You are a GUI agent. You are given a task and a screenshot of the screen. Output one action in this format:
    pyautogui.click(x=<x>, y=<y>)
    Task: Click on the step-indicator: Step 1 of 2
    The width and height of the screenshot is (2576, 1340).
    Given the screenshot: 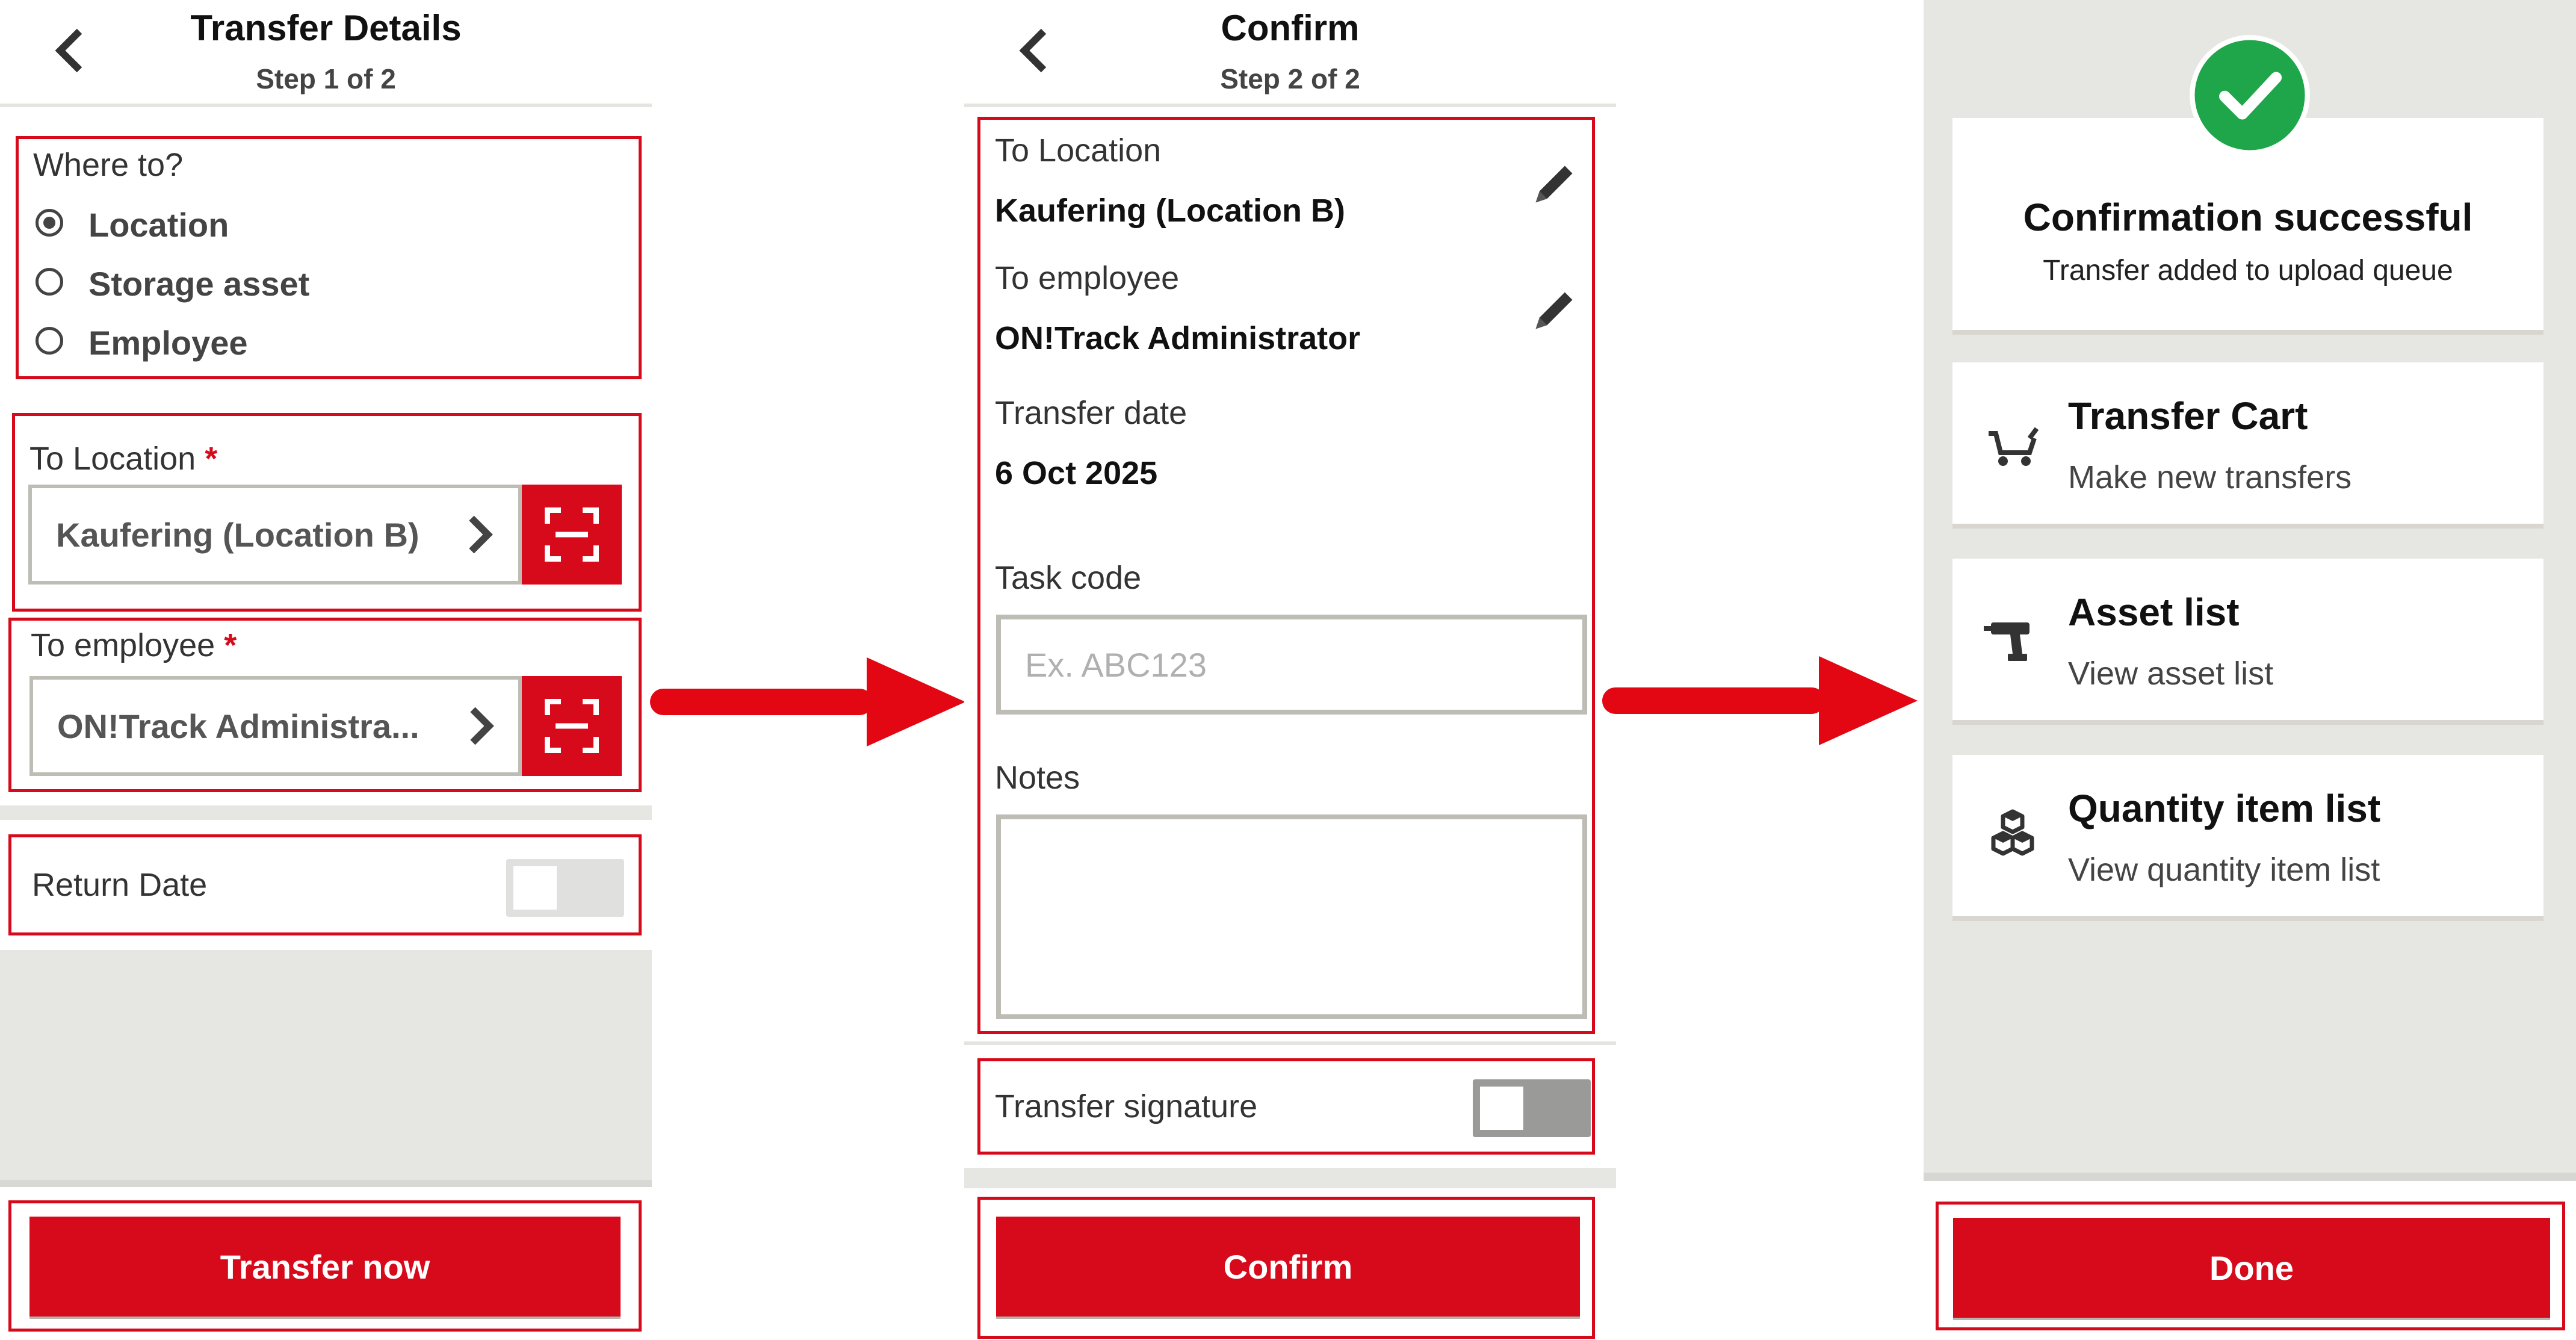 What is the action you would take?
    pyautogui.click(x=326, y=79)
    